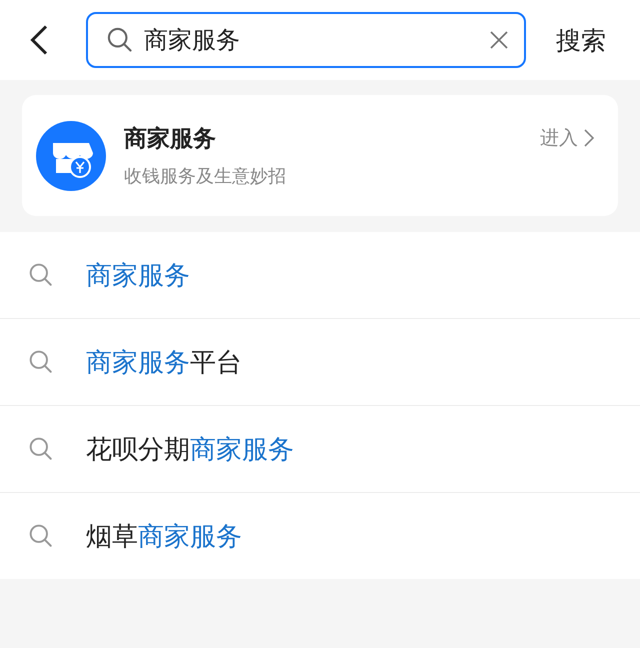  What do you see at coordinates (589, 138) in the screenshot?
I see `chevron-icon` at bounding box center [589, 138].